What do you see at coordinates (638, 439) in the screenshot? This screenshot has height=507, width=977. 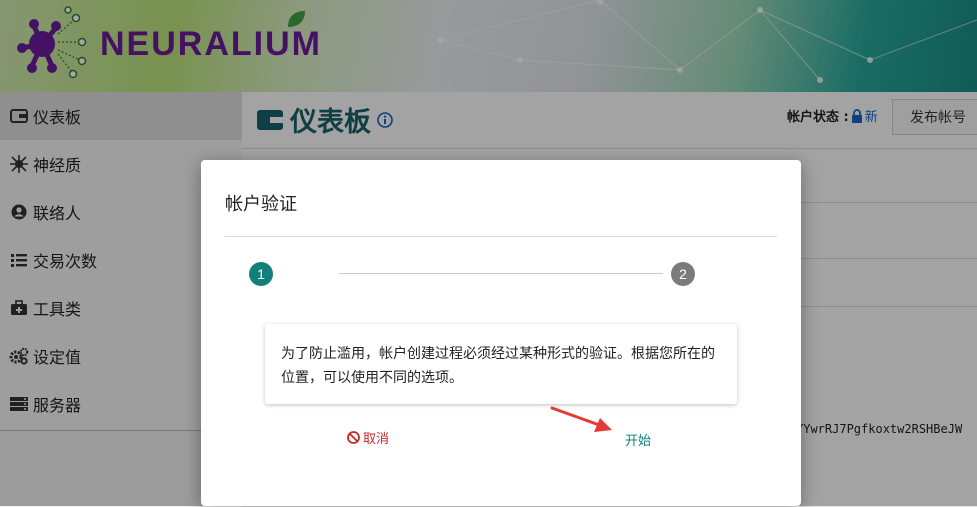 I see `start-button: 开始` at bounding box center [638, 439].